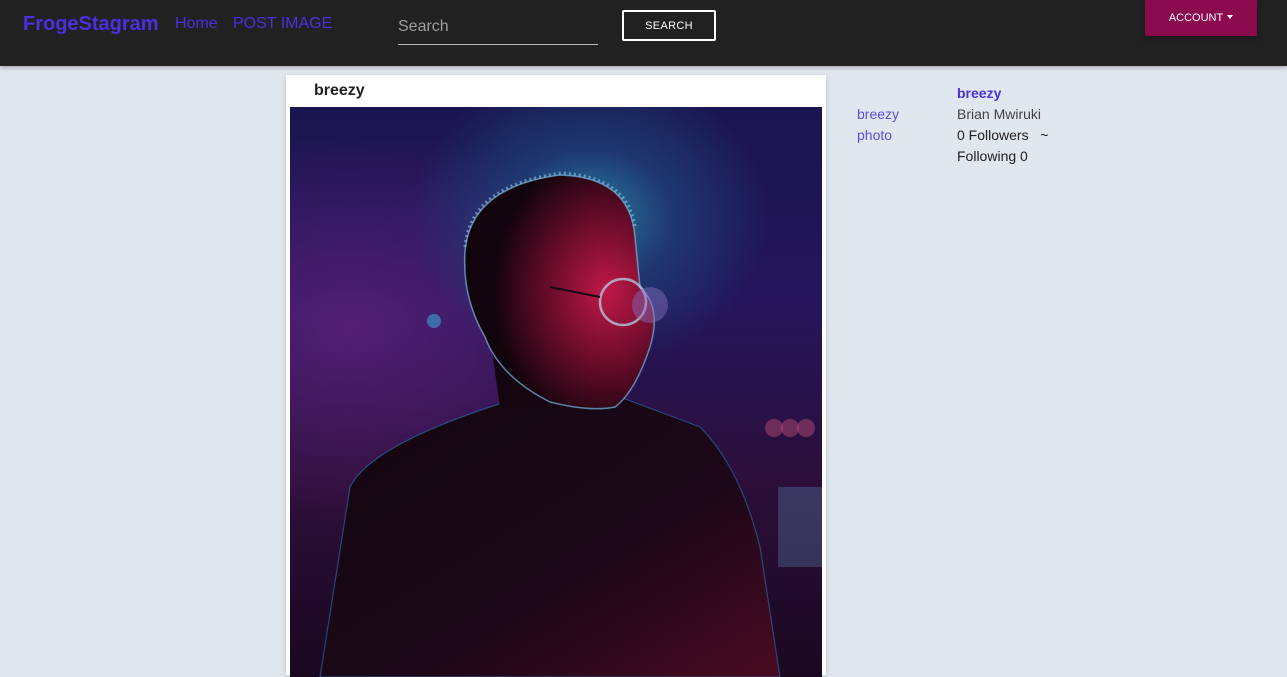  What do you see at coordinates (992, 156) in the screenshot?
I see `profile-following: Following 0` at bounding box center [992, 156].